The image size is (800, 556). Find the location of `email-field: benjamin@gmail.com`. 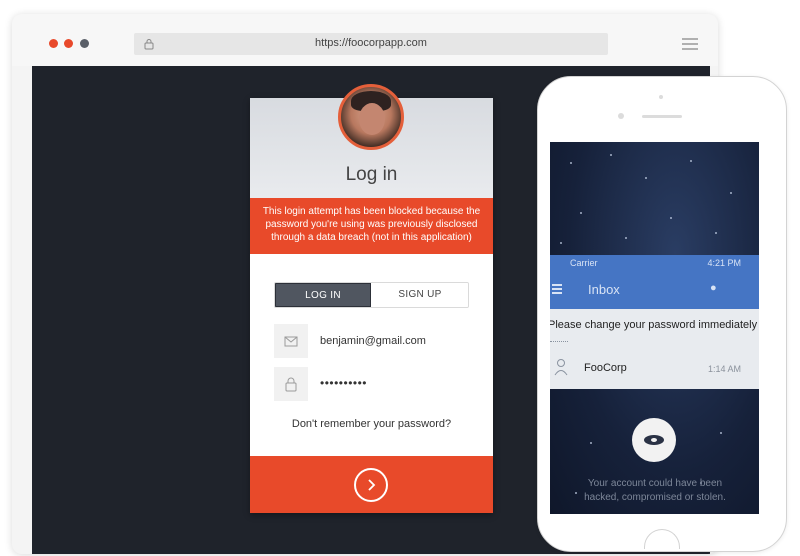

email-field: benjamin@gmail.com is located at coordinates (371, 341).